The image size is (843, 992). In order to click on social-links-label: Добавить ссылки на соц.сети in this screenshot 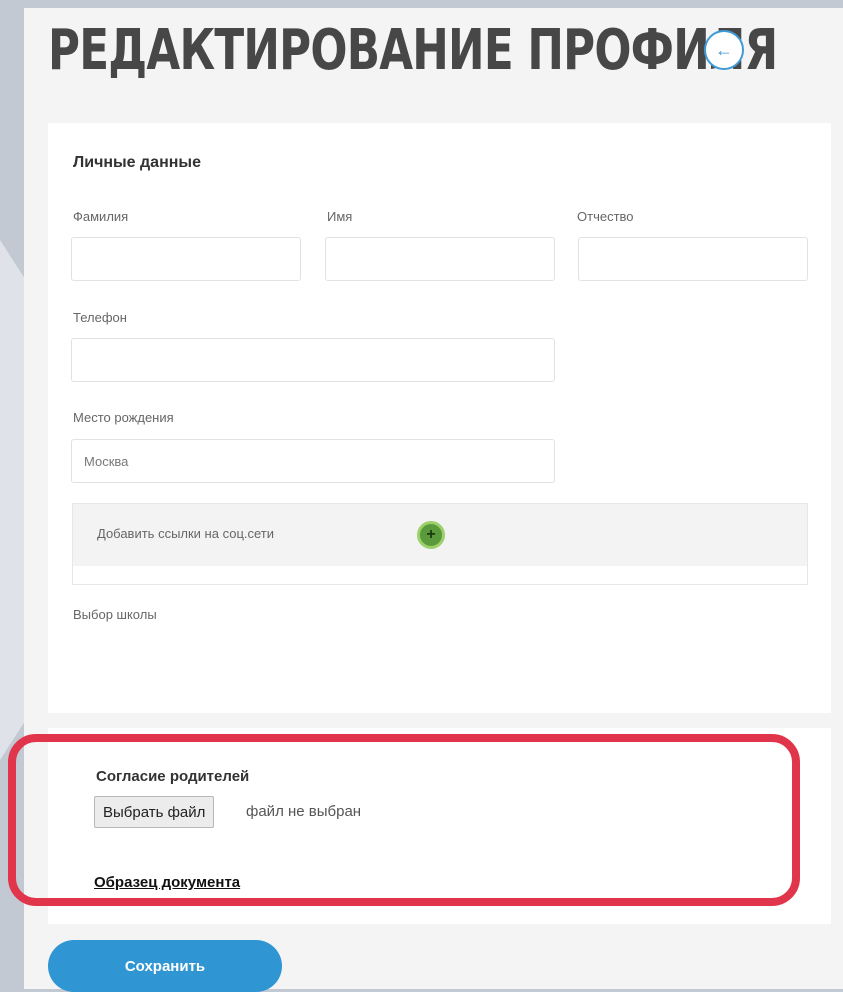, I will do `click(186, 533)`.